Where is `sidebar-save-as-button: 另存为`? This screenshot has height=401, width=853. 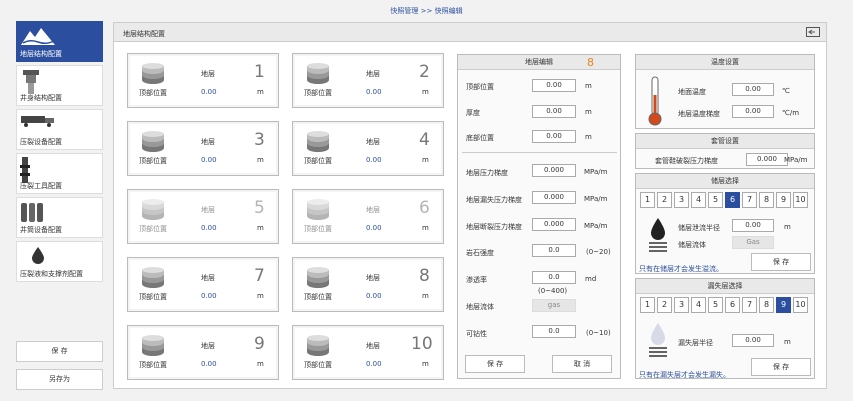 sidebar-save-as-button: 另存为 is located at coordinates (59, 379).